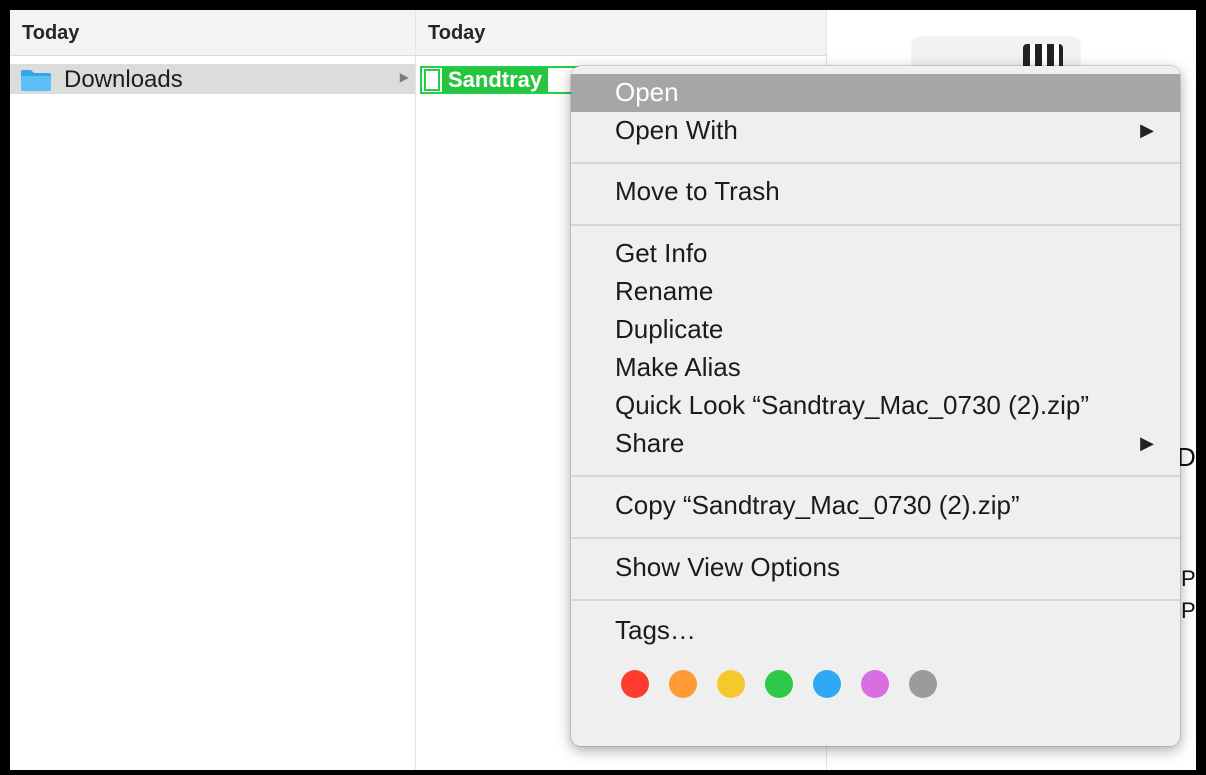  What do you see at coordinates (731, 684) in the screenshot?
I see `tag-yellow-dot` at bounding box center [731, 684].